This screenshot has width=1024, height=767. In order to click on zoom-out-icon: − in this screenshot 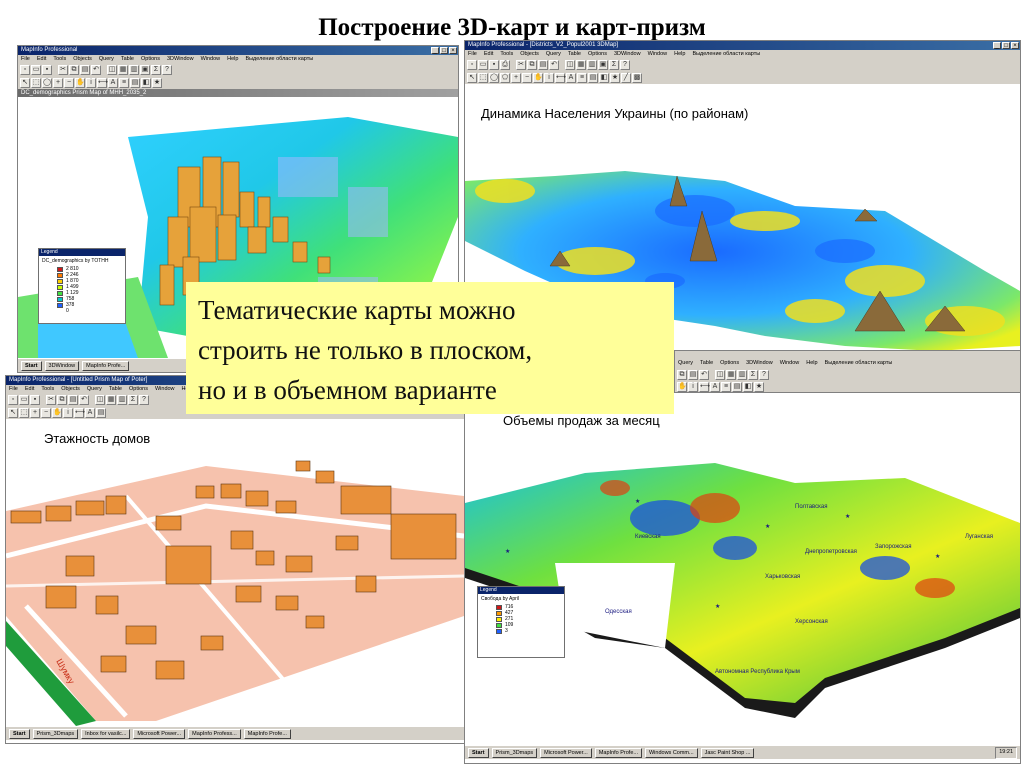, I will do `click(527, 77)`.